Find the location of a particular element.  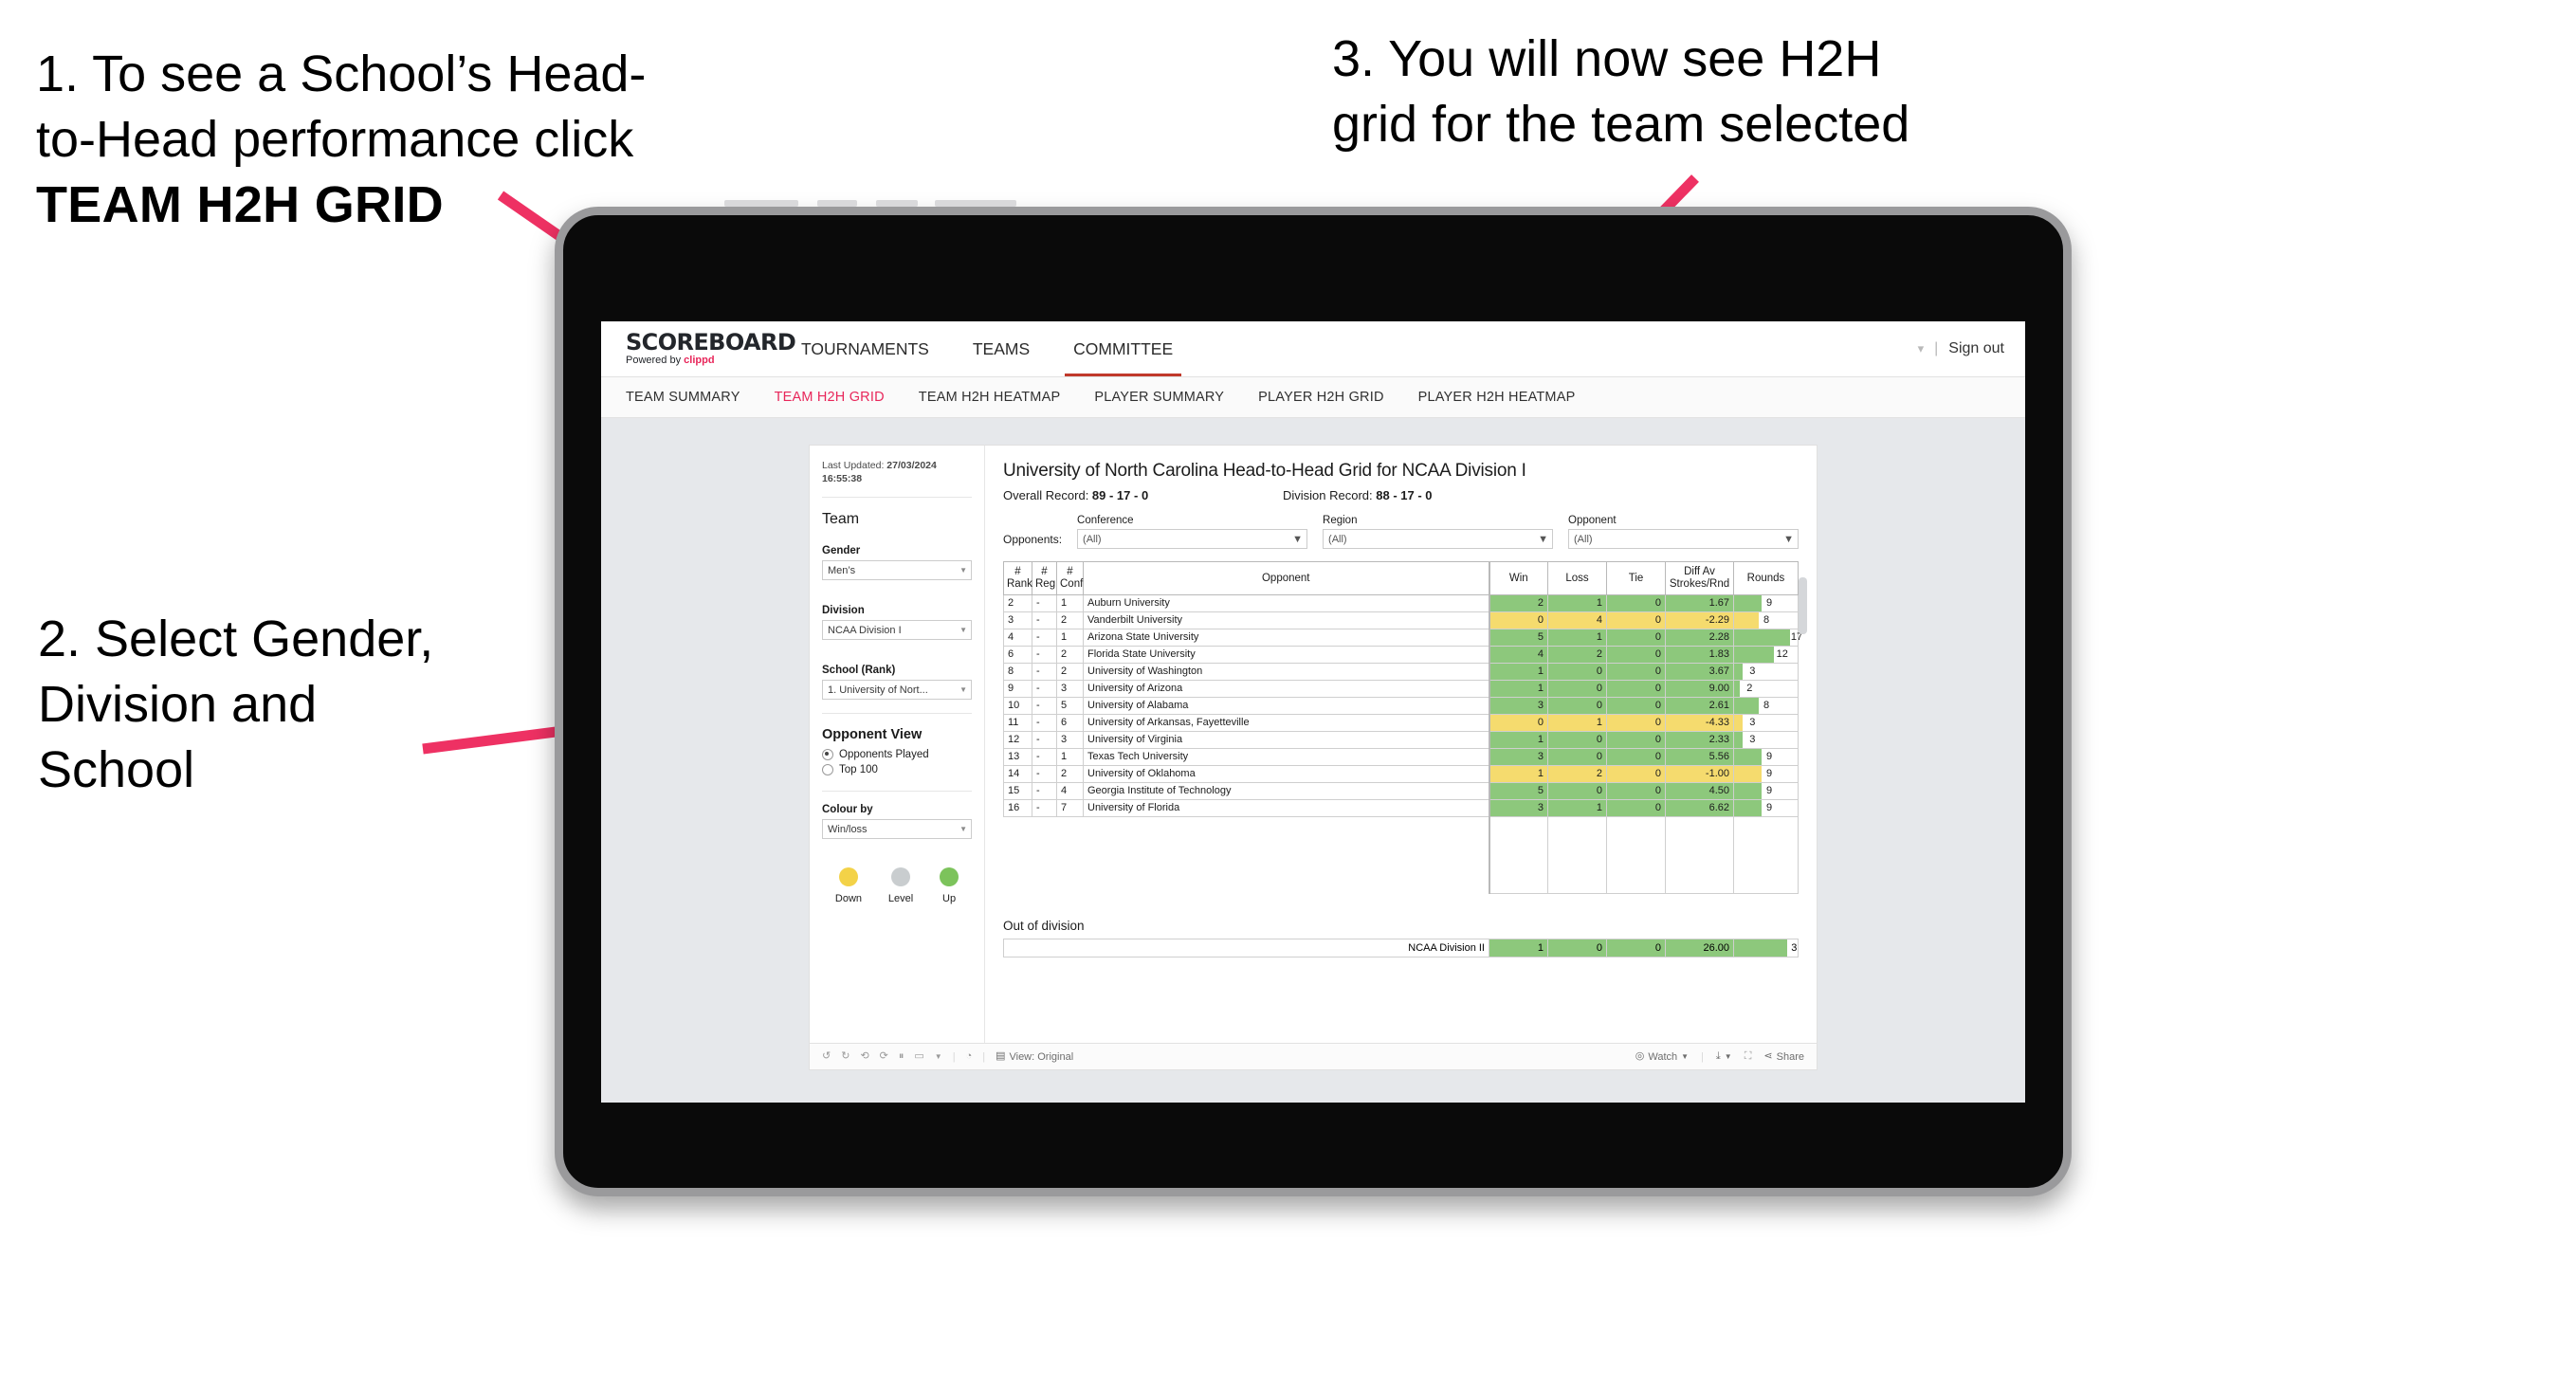

nav-item-teams: TEAMS is located at coordinates (1001, 348).